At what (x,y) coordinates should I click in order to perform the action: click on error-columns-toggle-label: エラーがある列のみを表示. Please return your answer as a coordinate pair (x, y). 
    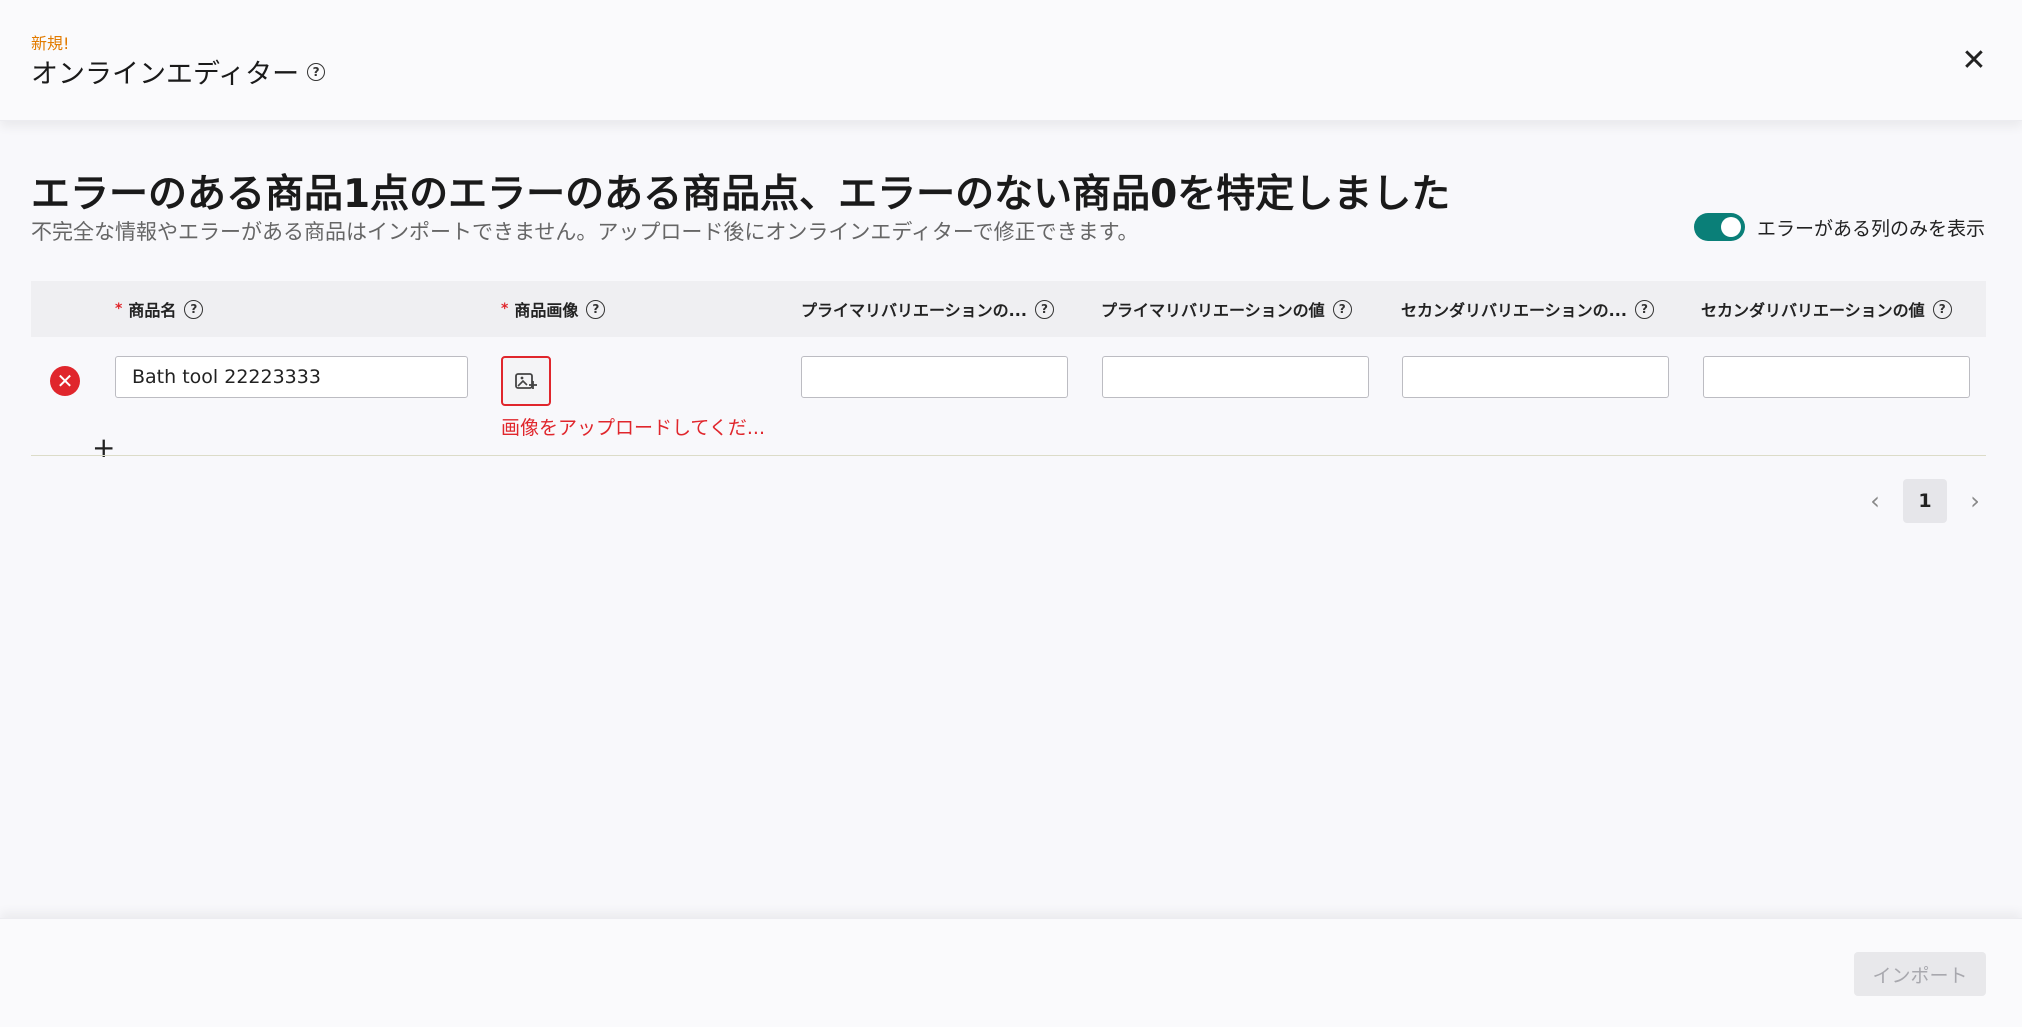
    Looking at the image, I should click on (1870, 228).